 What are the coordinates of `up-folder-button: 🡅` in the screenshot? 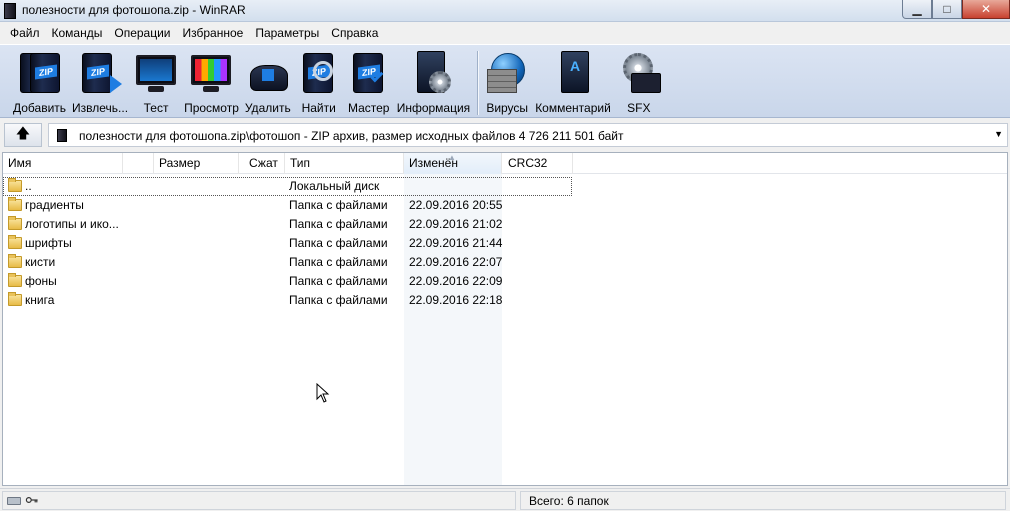 It's located at (23, 135).